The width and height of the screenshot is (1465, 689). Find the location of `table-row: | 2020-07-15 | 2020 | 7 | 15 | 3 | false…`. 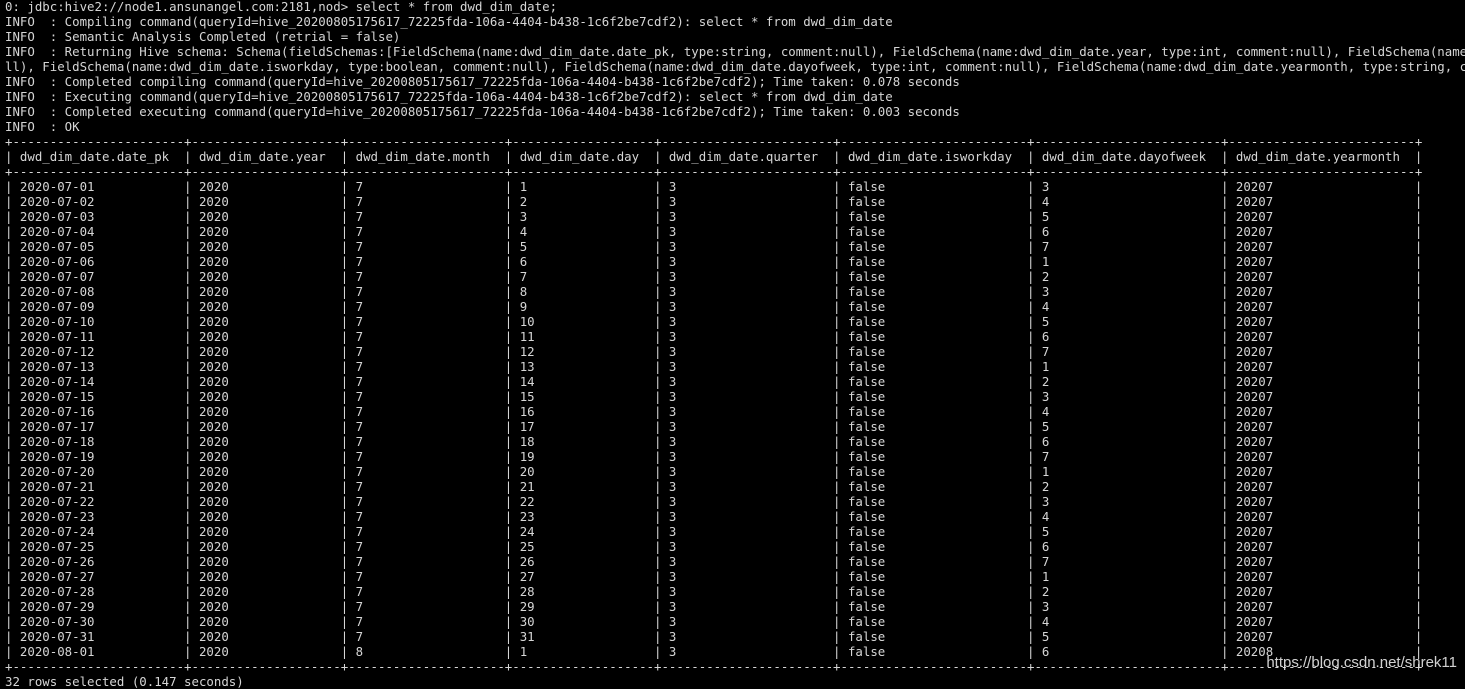

table-row: | 2020-07-15 | 2020 | 7 | 15 | 3 | false… is located at coordinates (714, 396).